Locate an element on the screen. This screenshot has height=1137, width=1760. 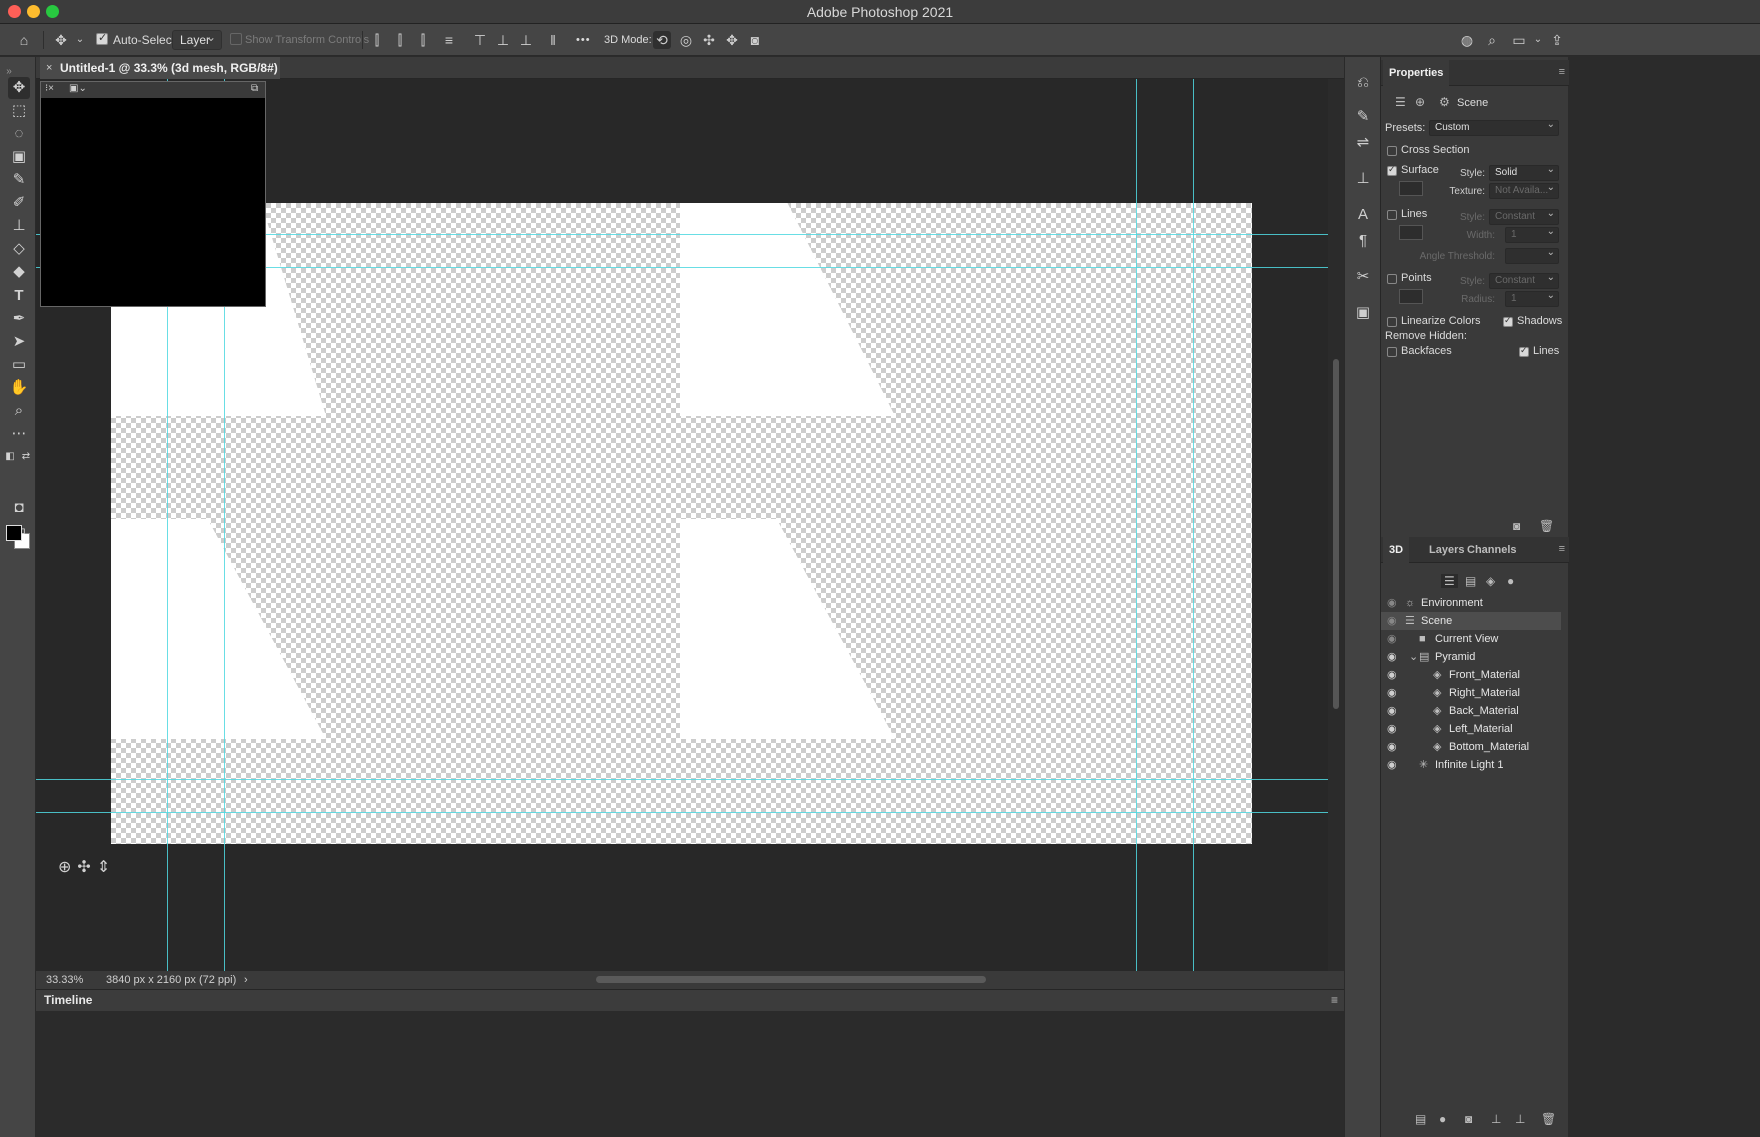
clone-source-icon: ⊥ is located at coordinates (1363, 179).